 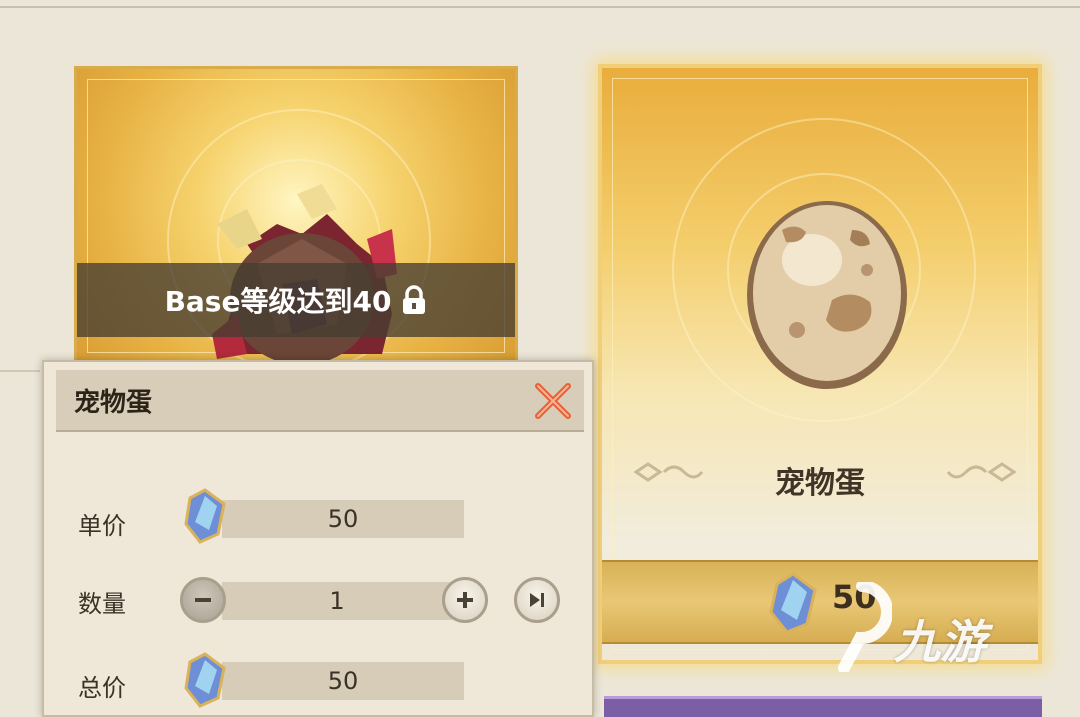 What do you see at coordinates (102, 688) in the screenshot?
I see `total-price-label: 总价` at bounding box center [102, 688].